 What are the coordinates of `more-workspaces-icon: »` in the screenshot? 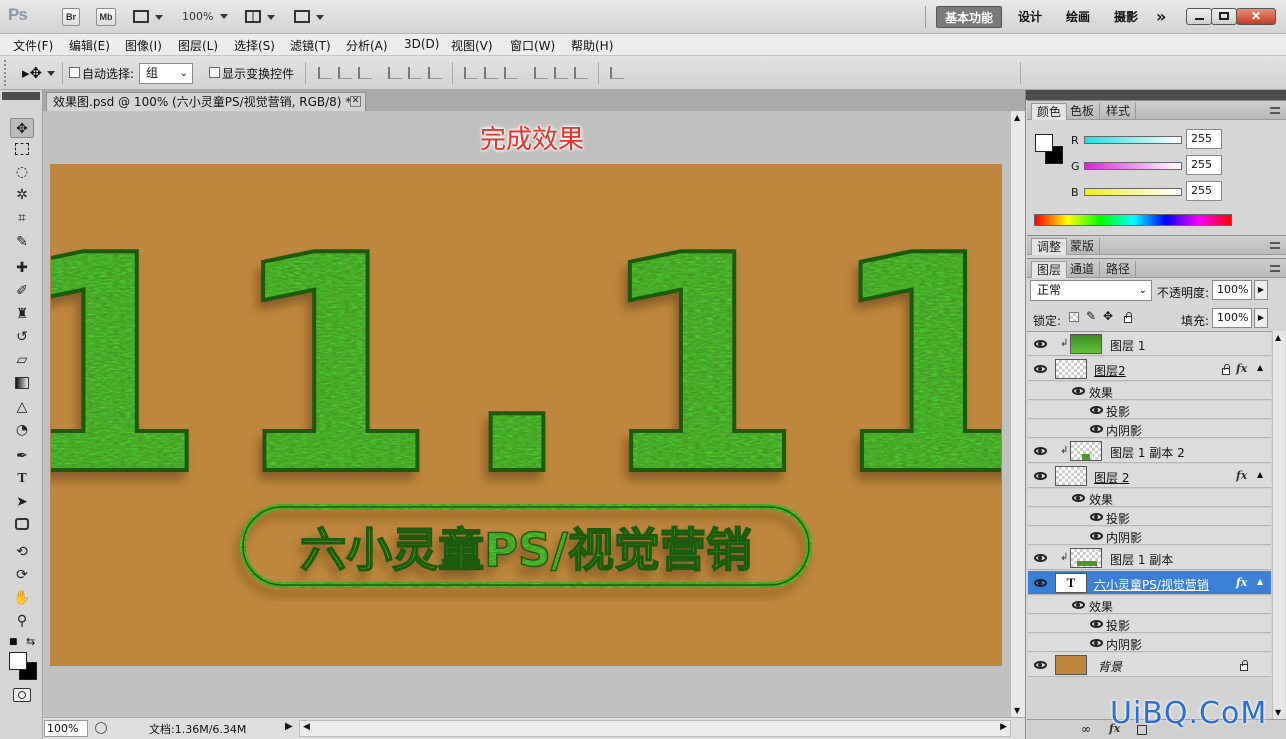 It's located at (1161, 17).